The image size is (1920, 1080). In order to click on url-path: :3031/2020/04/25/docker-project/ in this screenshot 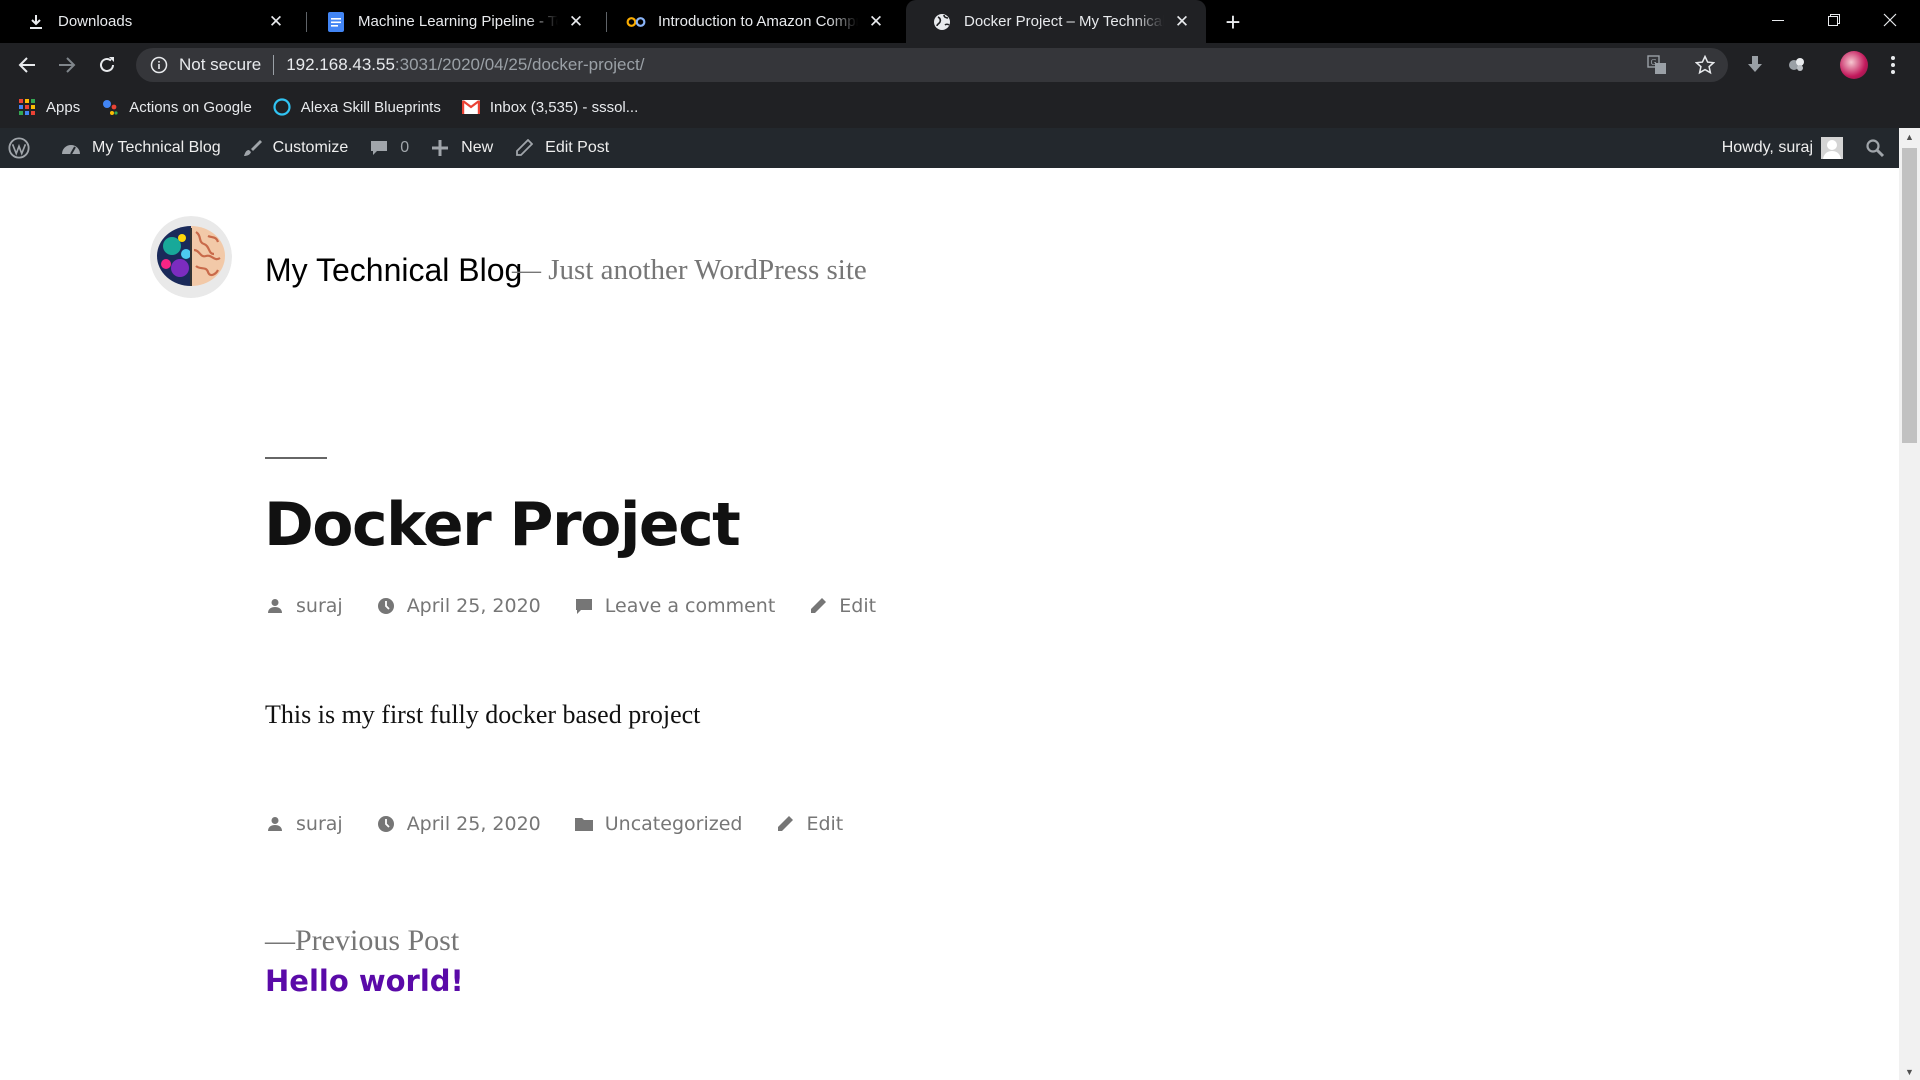, I will do `click(519, 64)`.